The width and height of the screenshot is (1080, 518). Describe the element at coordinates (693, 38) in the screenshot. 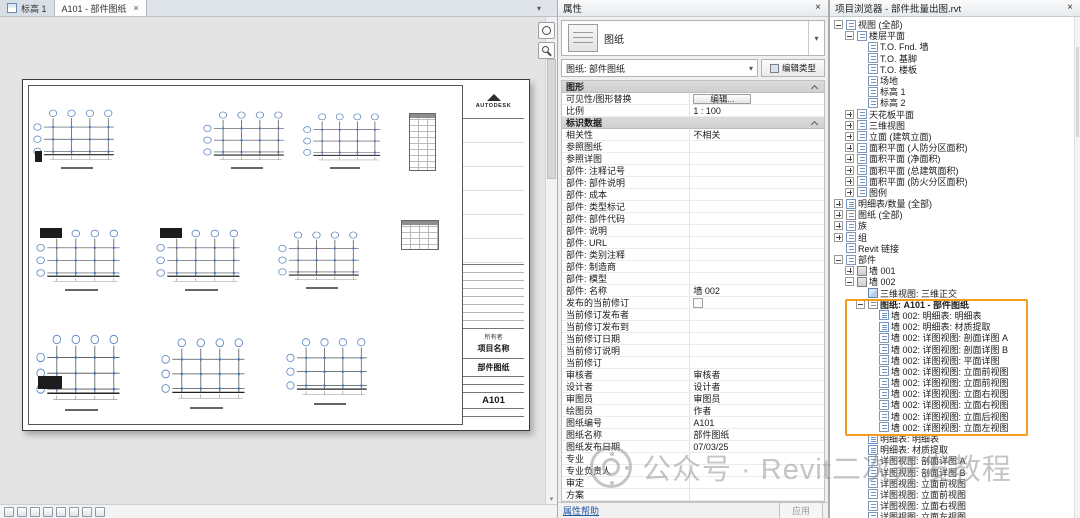

I see `type-selector: 图纸 ▾` at that location.